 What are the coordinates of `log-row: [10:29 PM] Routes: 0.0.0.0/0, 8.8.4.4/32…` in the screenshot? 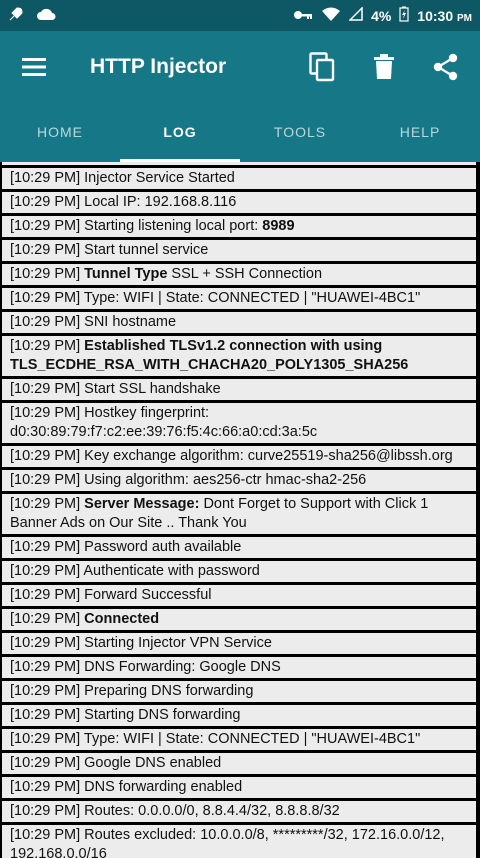 It's located at (239, 811).